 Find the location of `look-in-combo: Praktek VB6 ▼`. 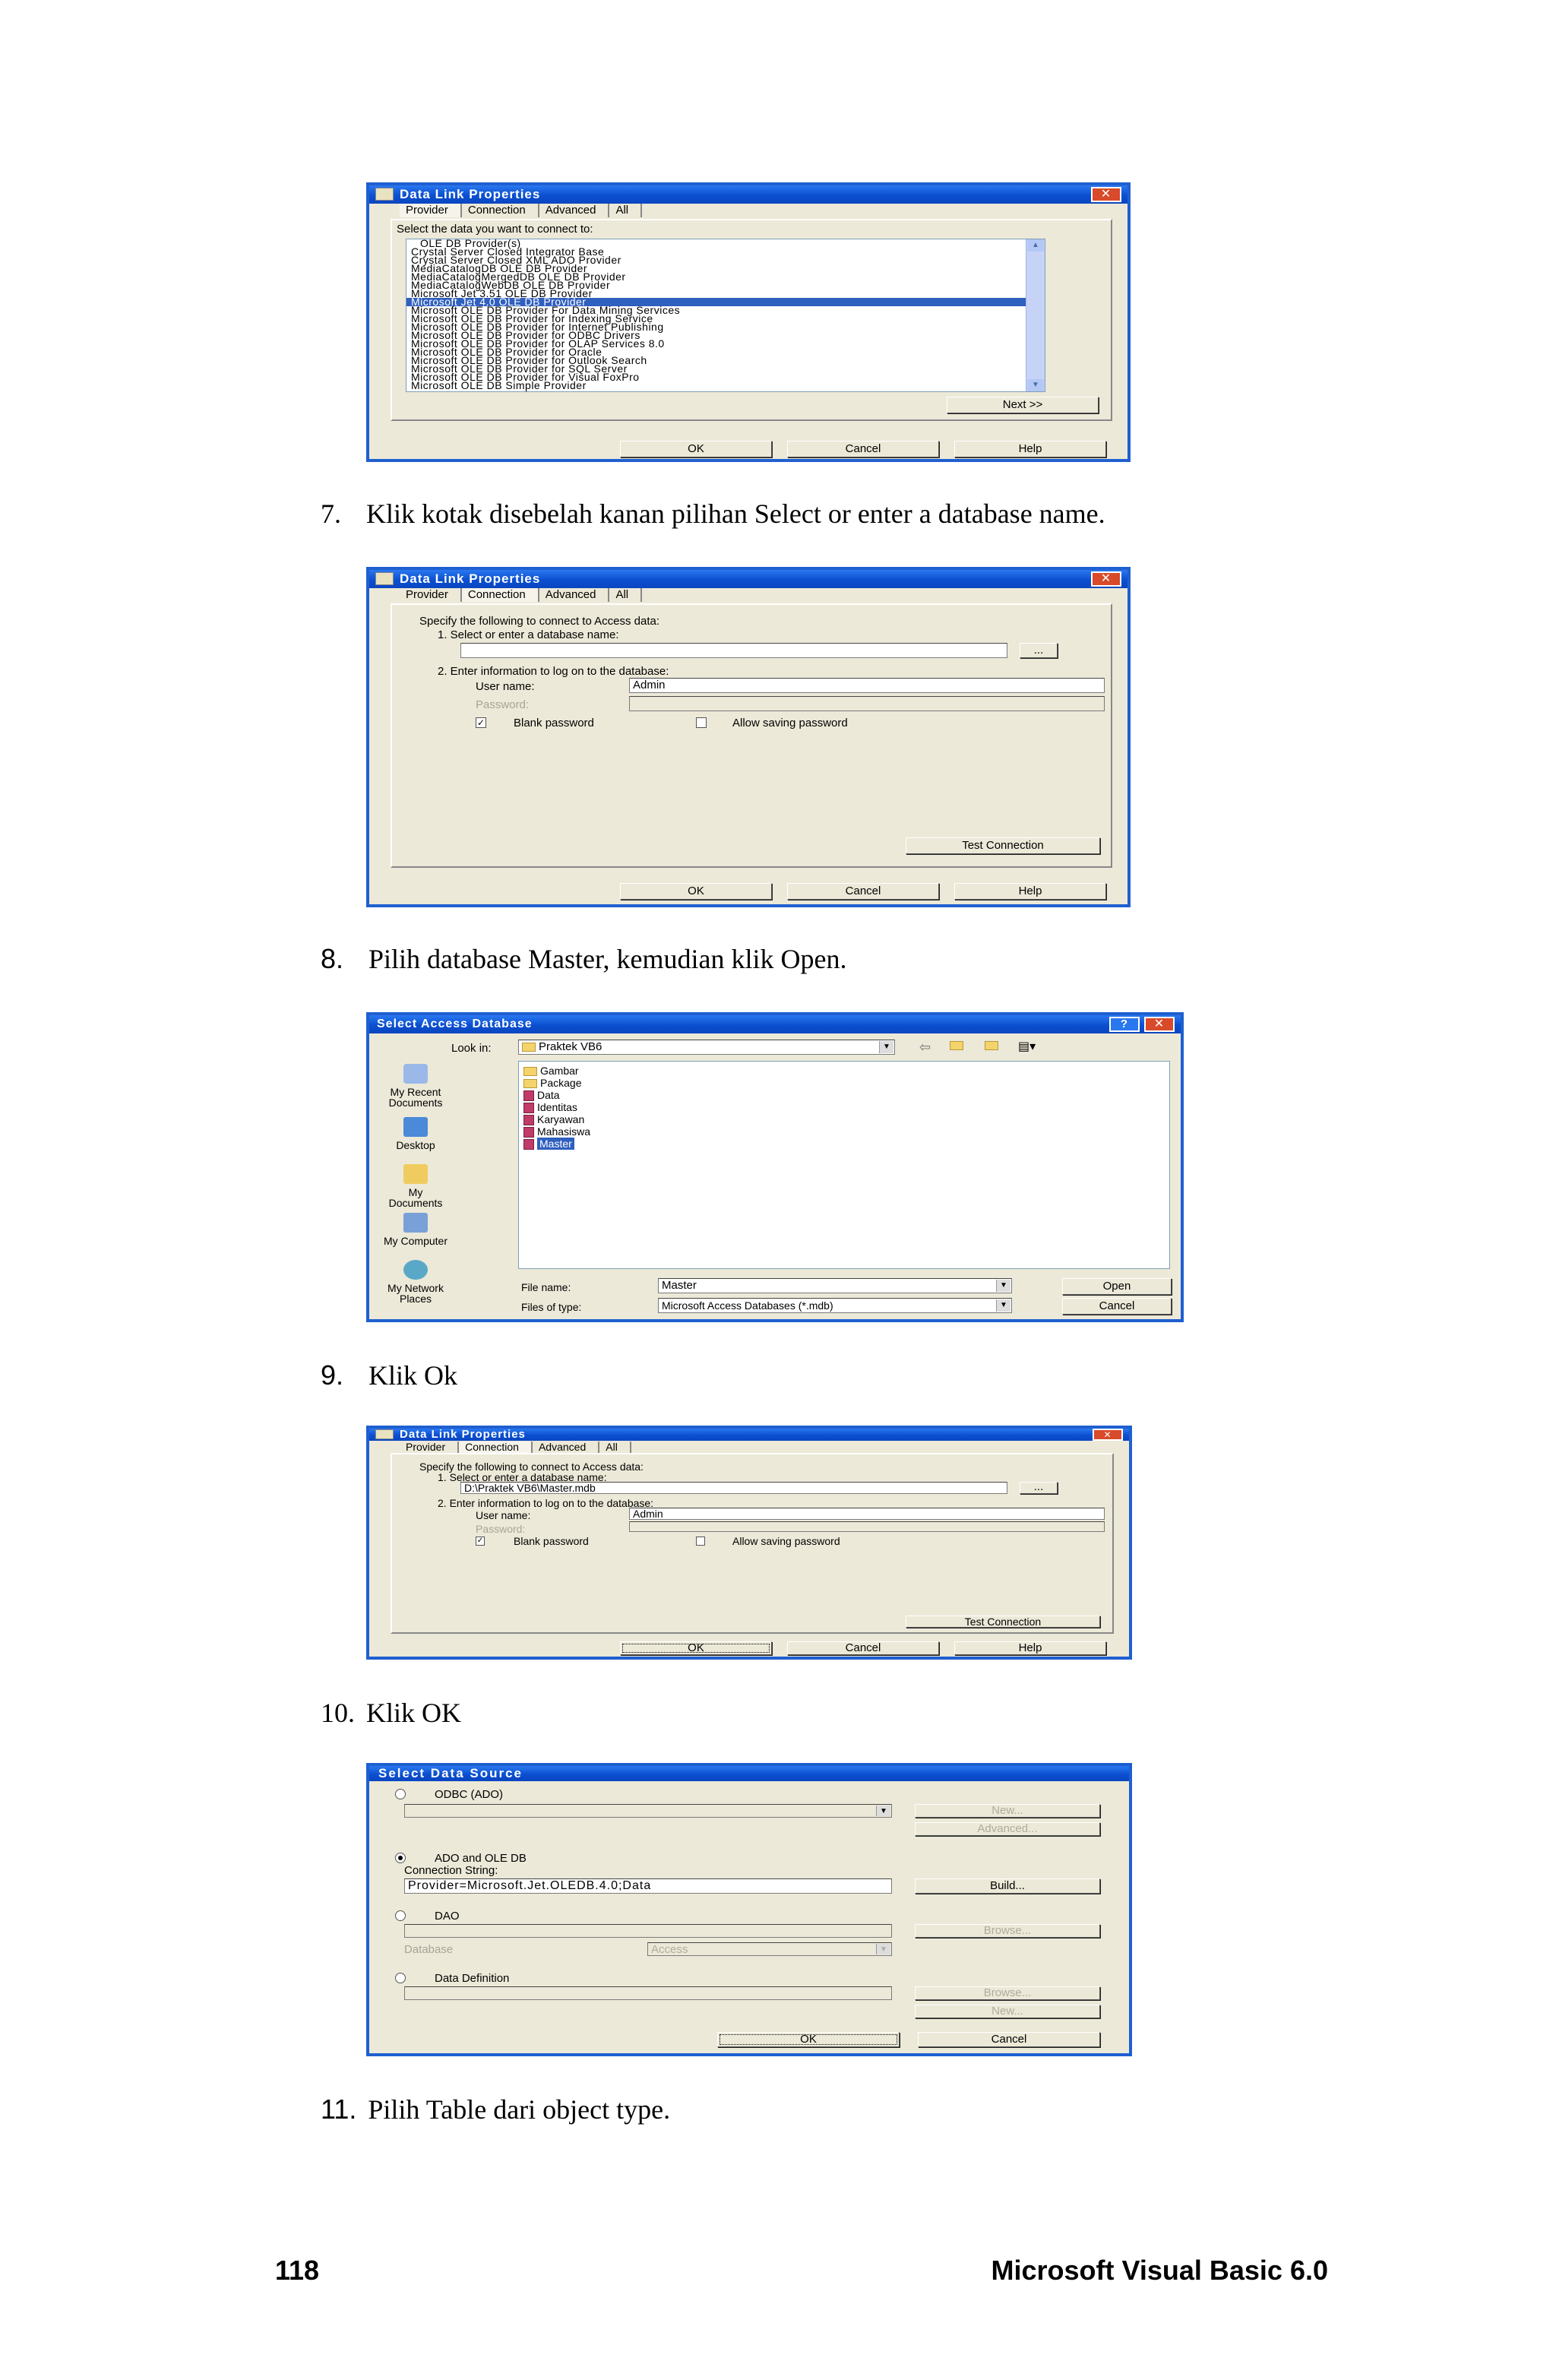

look-in-combo: Praktek VB6 ▼ is located at coordinates (706, 1047).